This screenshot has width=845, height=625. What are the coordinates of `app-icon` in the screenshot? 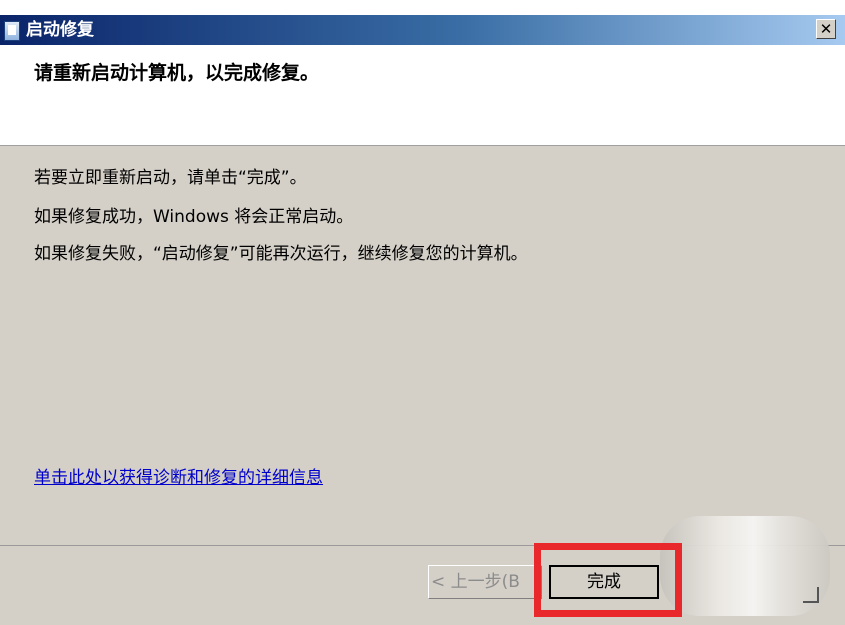 It's located at (12, 31).